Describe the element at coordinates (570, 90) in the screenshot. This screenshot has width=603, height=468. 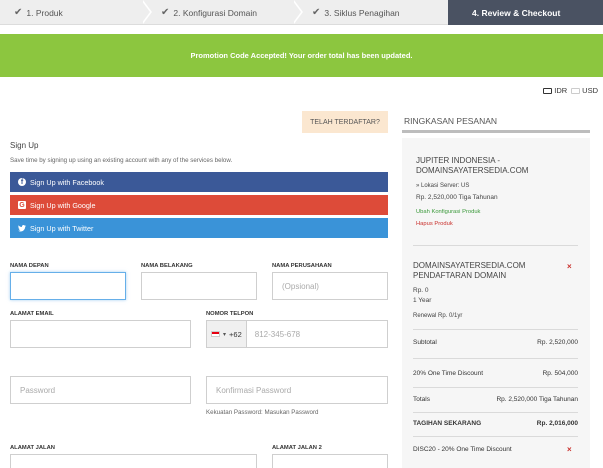
I see `currency-switcher: IDR USD` at that location.